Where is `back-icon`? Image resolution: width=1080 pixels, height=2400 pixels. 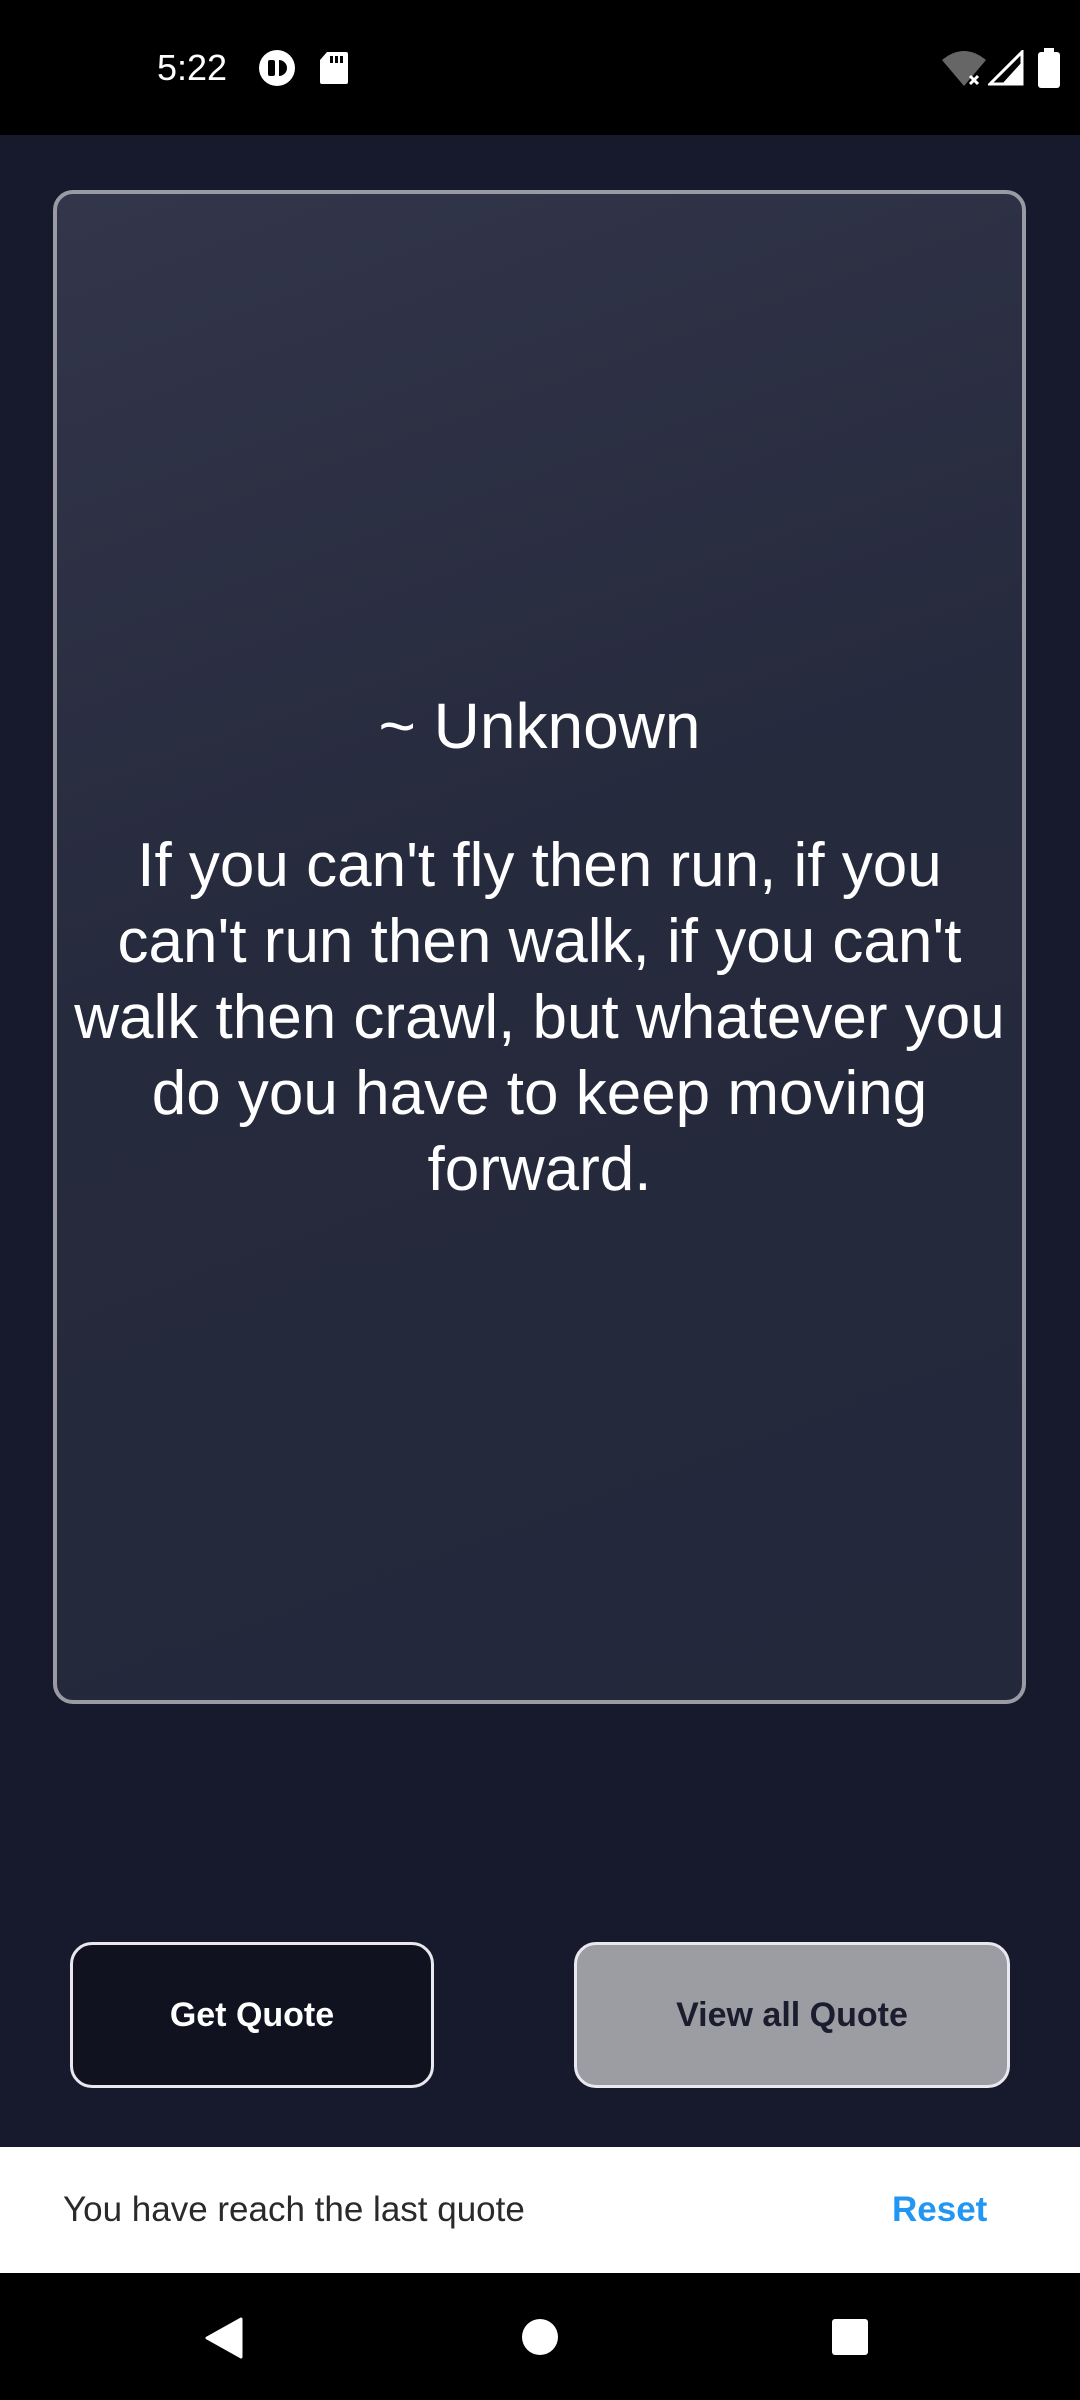 back-icon is located at coordinates (224, 2338).